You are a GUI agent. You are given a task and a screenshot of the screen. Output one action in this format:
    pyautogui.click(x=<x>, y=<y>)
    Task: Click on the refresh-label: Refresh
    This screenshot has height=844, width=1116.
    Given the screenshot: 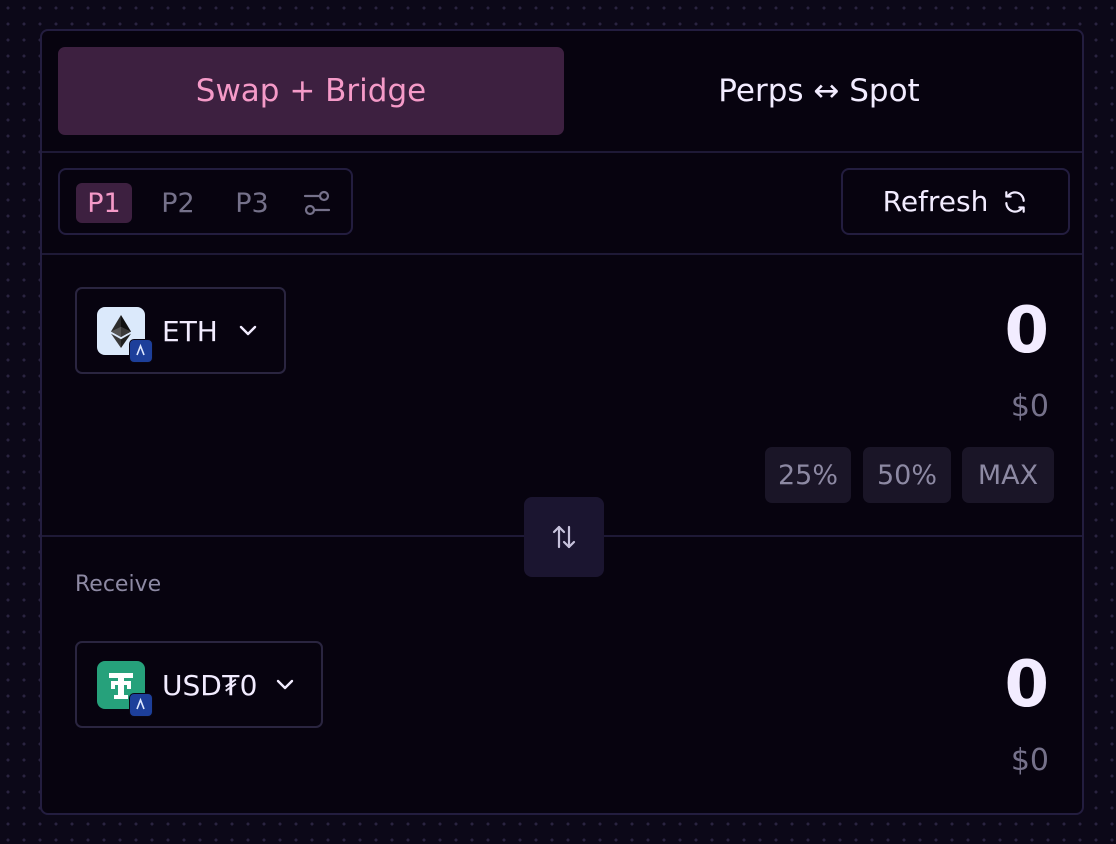 What is the action you would take?
    pyautogui.click(x=935, y=201)
    